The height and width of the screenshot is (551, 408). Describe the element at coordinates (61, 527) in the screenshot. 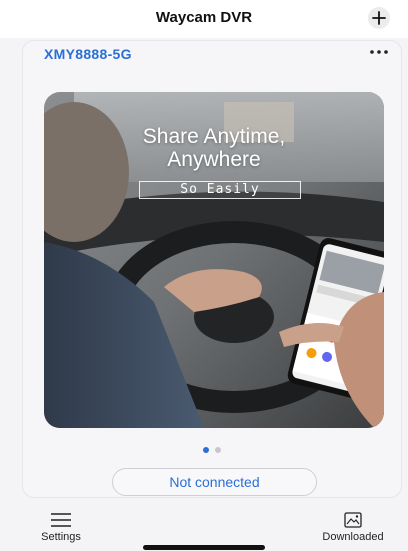

I see `tab-settings: Settings` at that location.